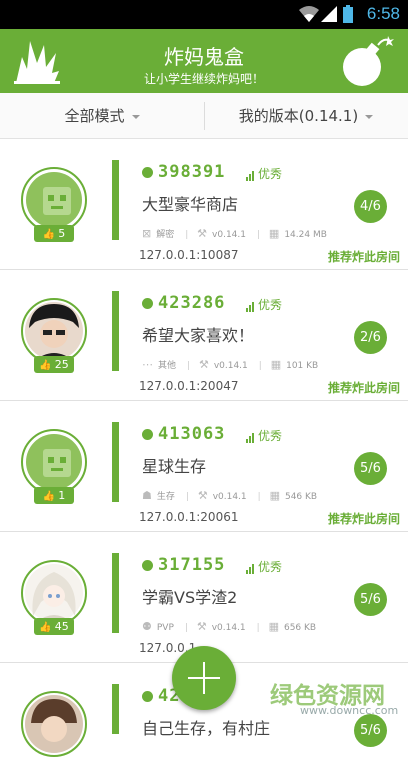 The image size is (408, 757). What do you see at coordinates (102, 116) in the screenshot?
I see `mode-filter-dropdown: 全部模式` at bounding box center [102, 116].